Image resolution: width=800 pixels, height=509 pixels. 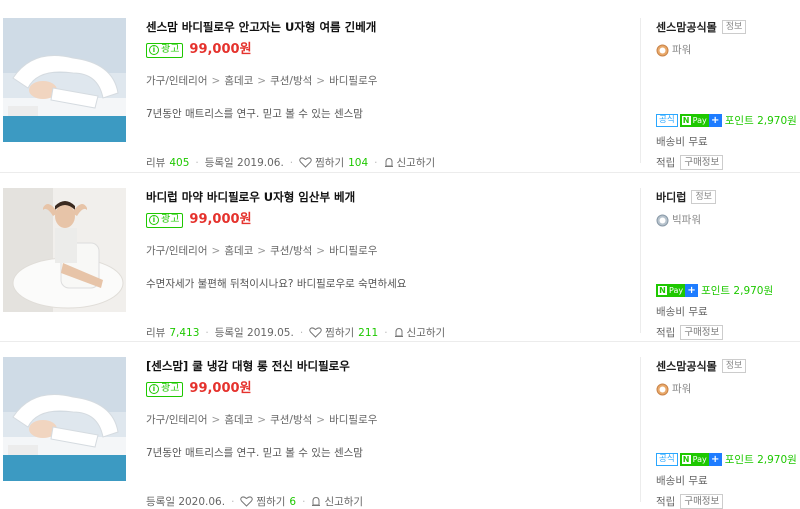 I want to click on naver-n-icon: N, so click(x=686, y=459).